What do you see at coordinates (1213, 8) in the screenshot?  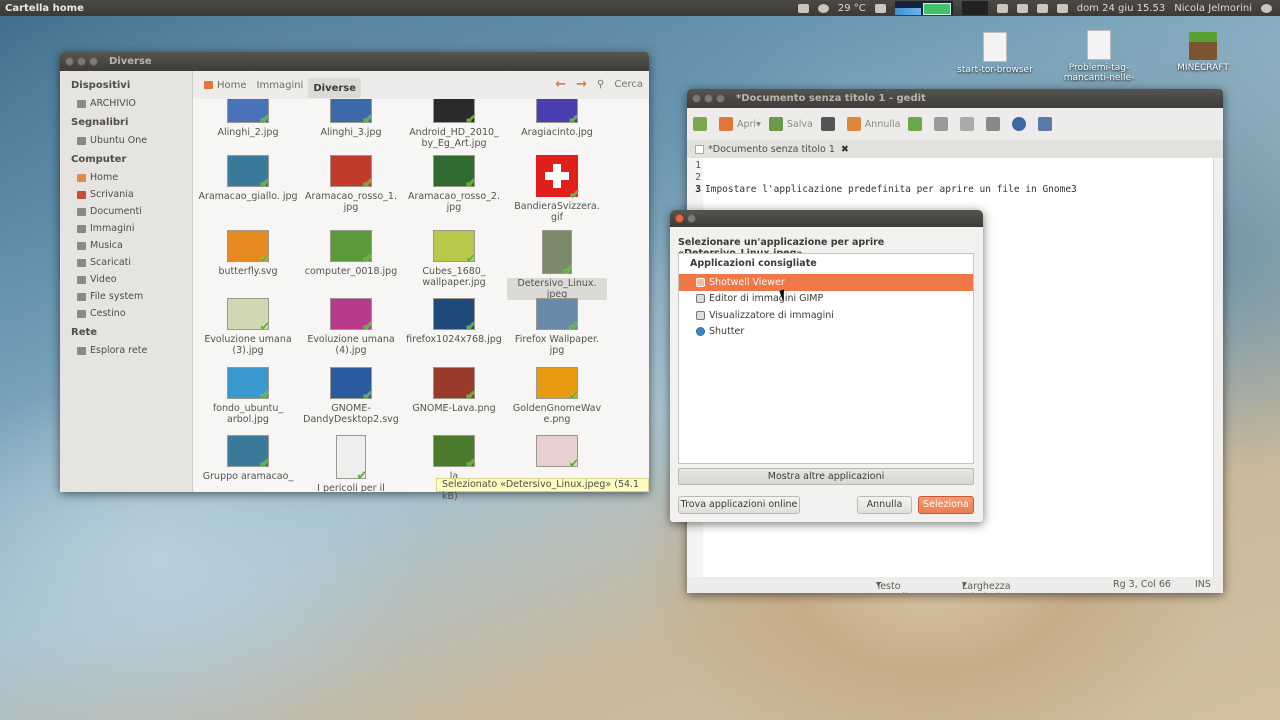 I see `user-menu: Nicola Jelmorini` at bounding box center [1213, 8].